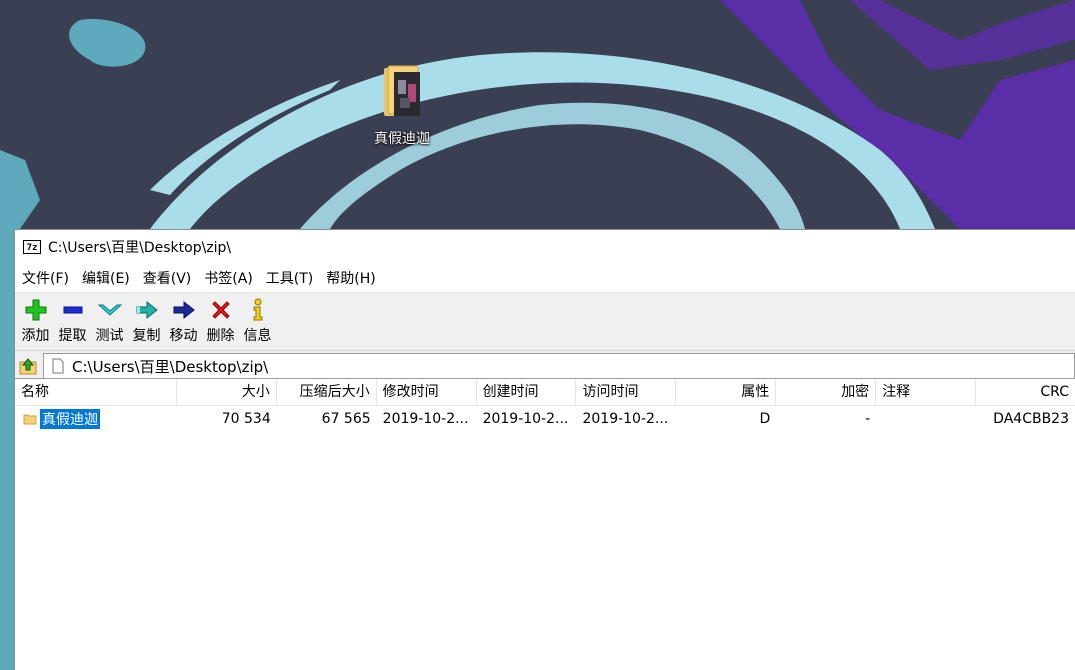 The width and height of the screenshot is (1075, 670). Describe the element at coordinates (545, 278) in the screenshot. I see `menu-bar: 文件(F) 编辑(E) 查看(V) 书签(A) 工具(T) 帮助(H)` at that location.